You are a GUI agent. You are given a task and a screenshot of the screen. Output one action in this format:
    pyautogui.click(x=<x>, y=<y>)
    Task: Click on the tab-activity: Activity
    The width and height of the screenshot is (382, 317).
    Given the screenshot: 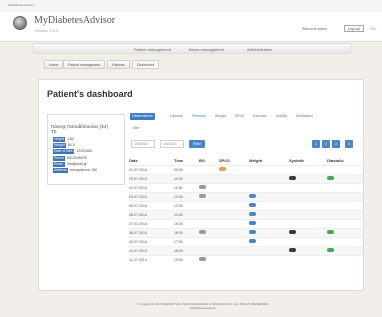 What is the action you would take?
    pyautogui.click(x=281, y=116)
    